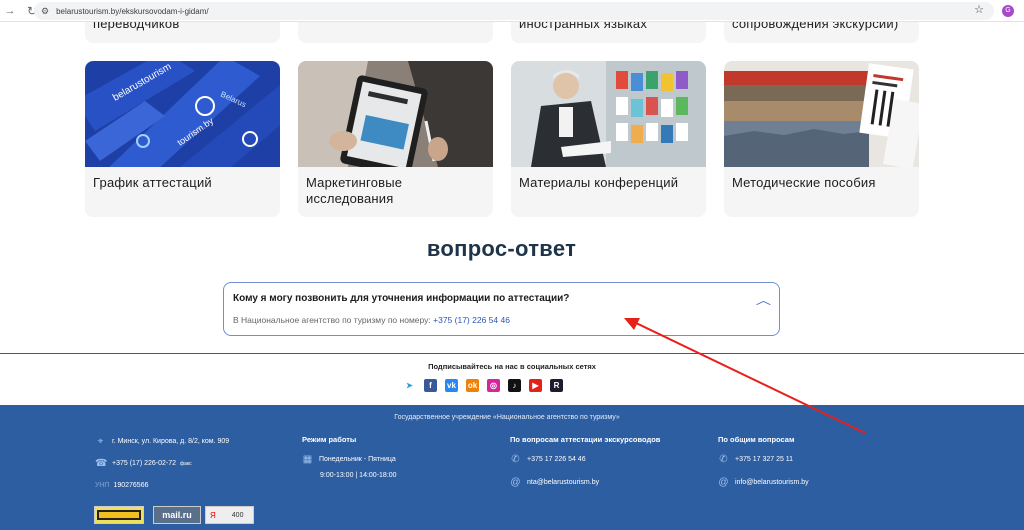  Describe the element at coordinates (45, 11) in the screenshot. I see `site-settings-icon: ⚙` at that location.